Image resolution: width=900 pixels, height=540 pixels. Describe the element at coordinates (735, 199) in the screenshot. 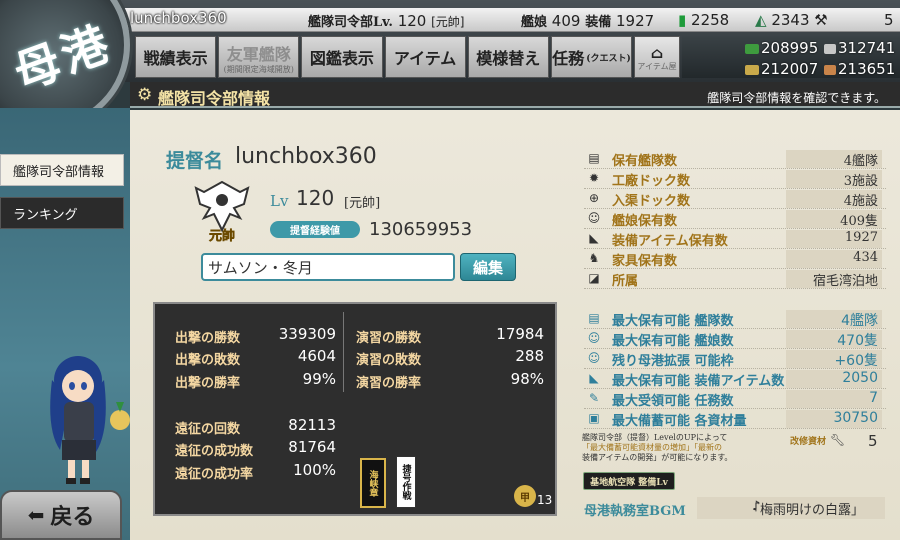

I see `stat-row-repair-docks: ⊕ 入渠ドック数 4施設` at that location.